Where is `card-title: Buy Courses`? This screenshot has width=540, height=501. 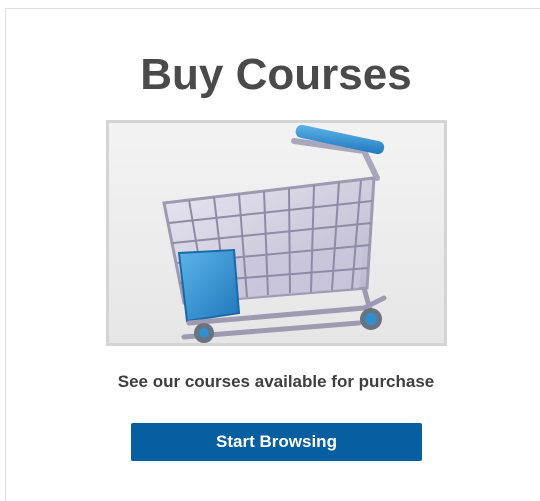 card-title: Buy Courses is located at coordinates (276, 74).